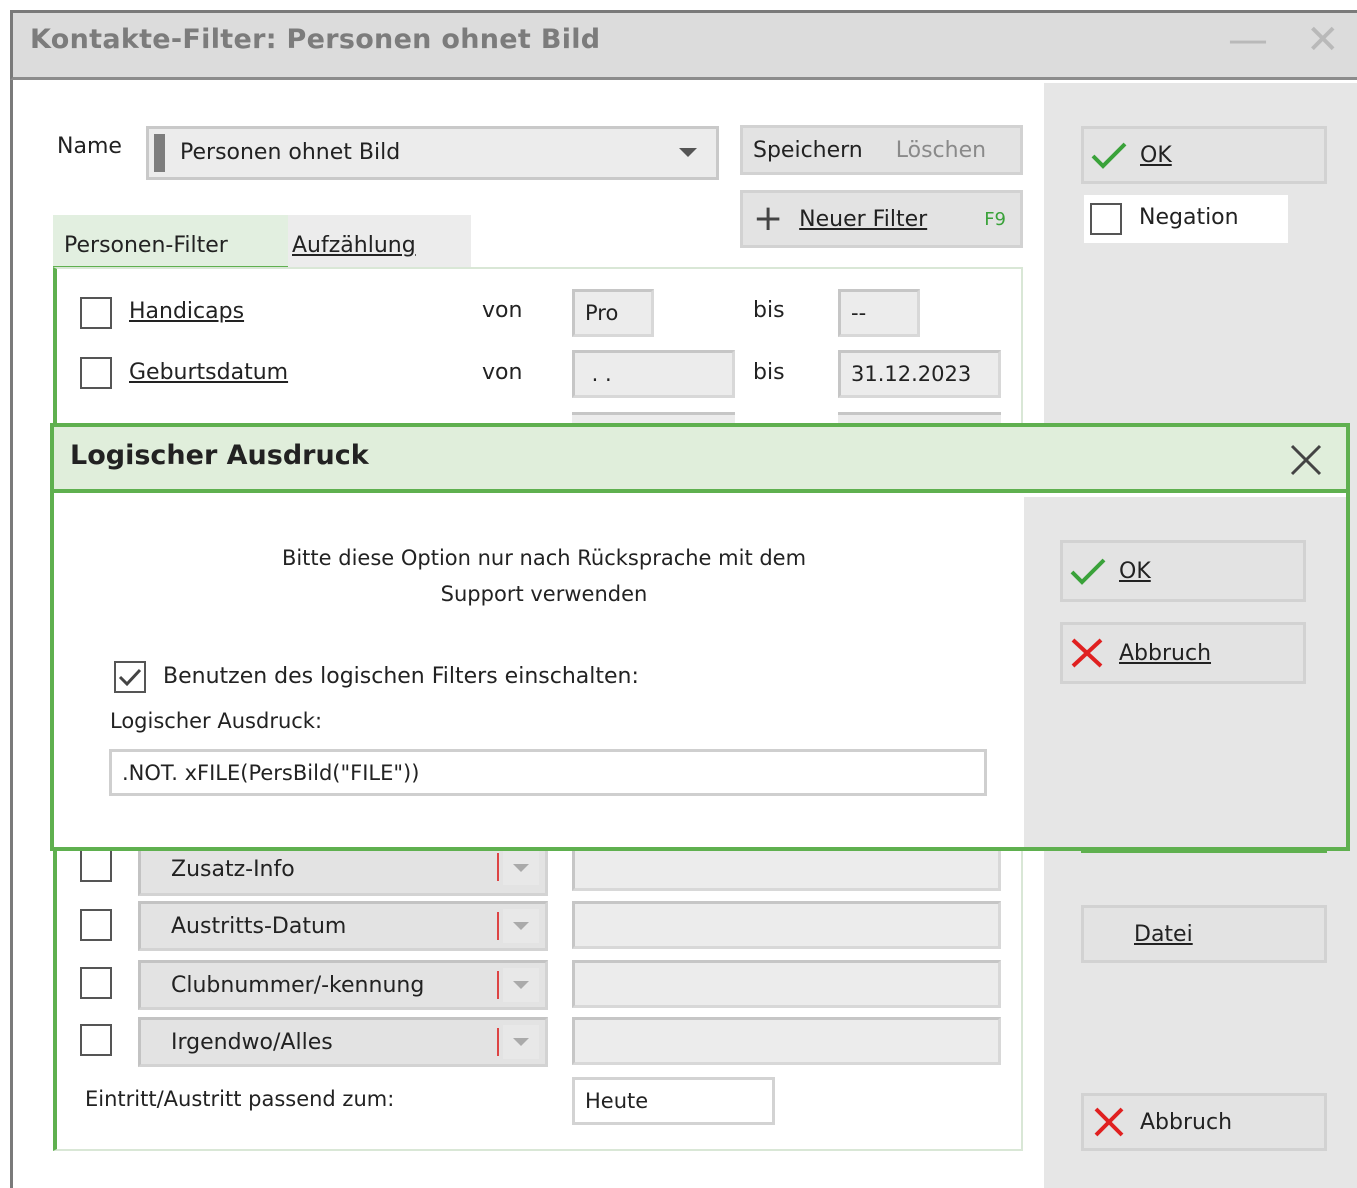 This screenshot has height=1188, width=1357. What do you see at coordinates (995, 219) in the screenshot?
I see `shortcut-hint: F9` at bounding box center [995, 219].